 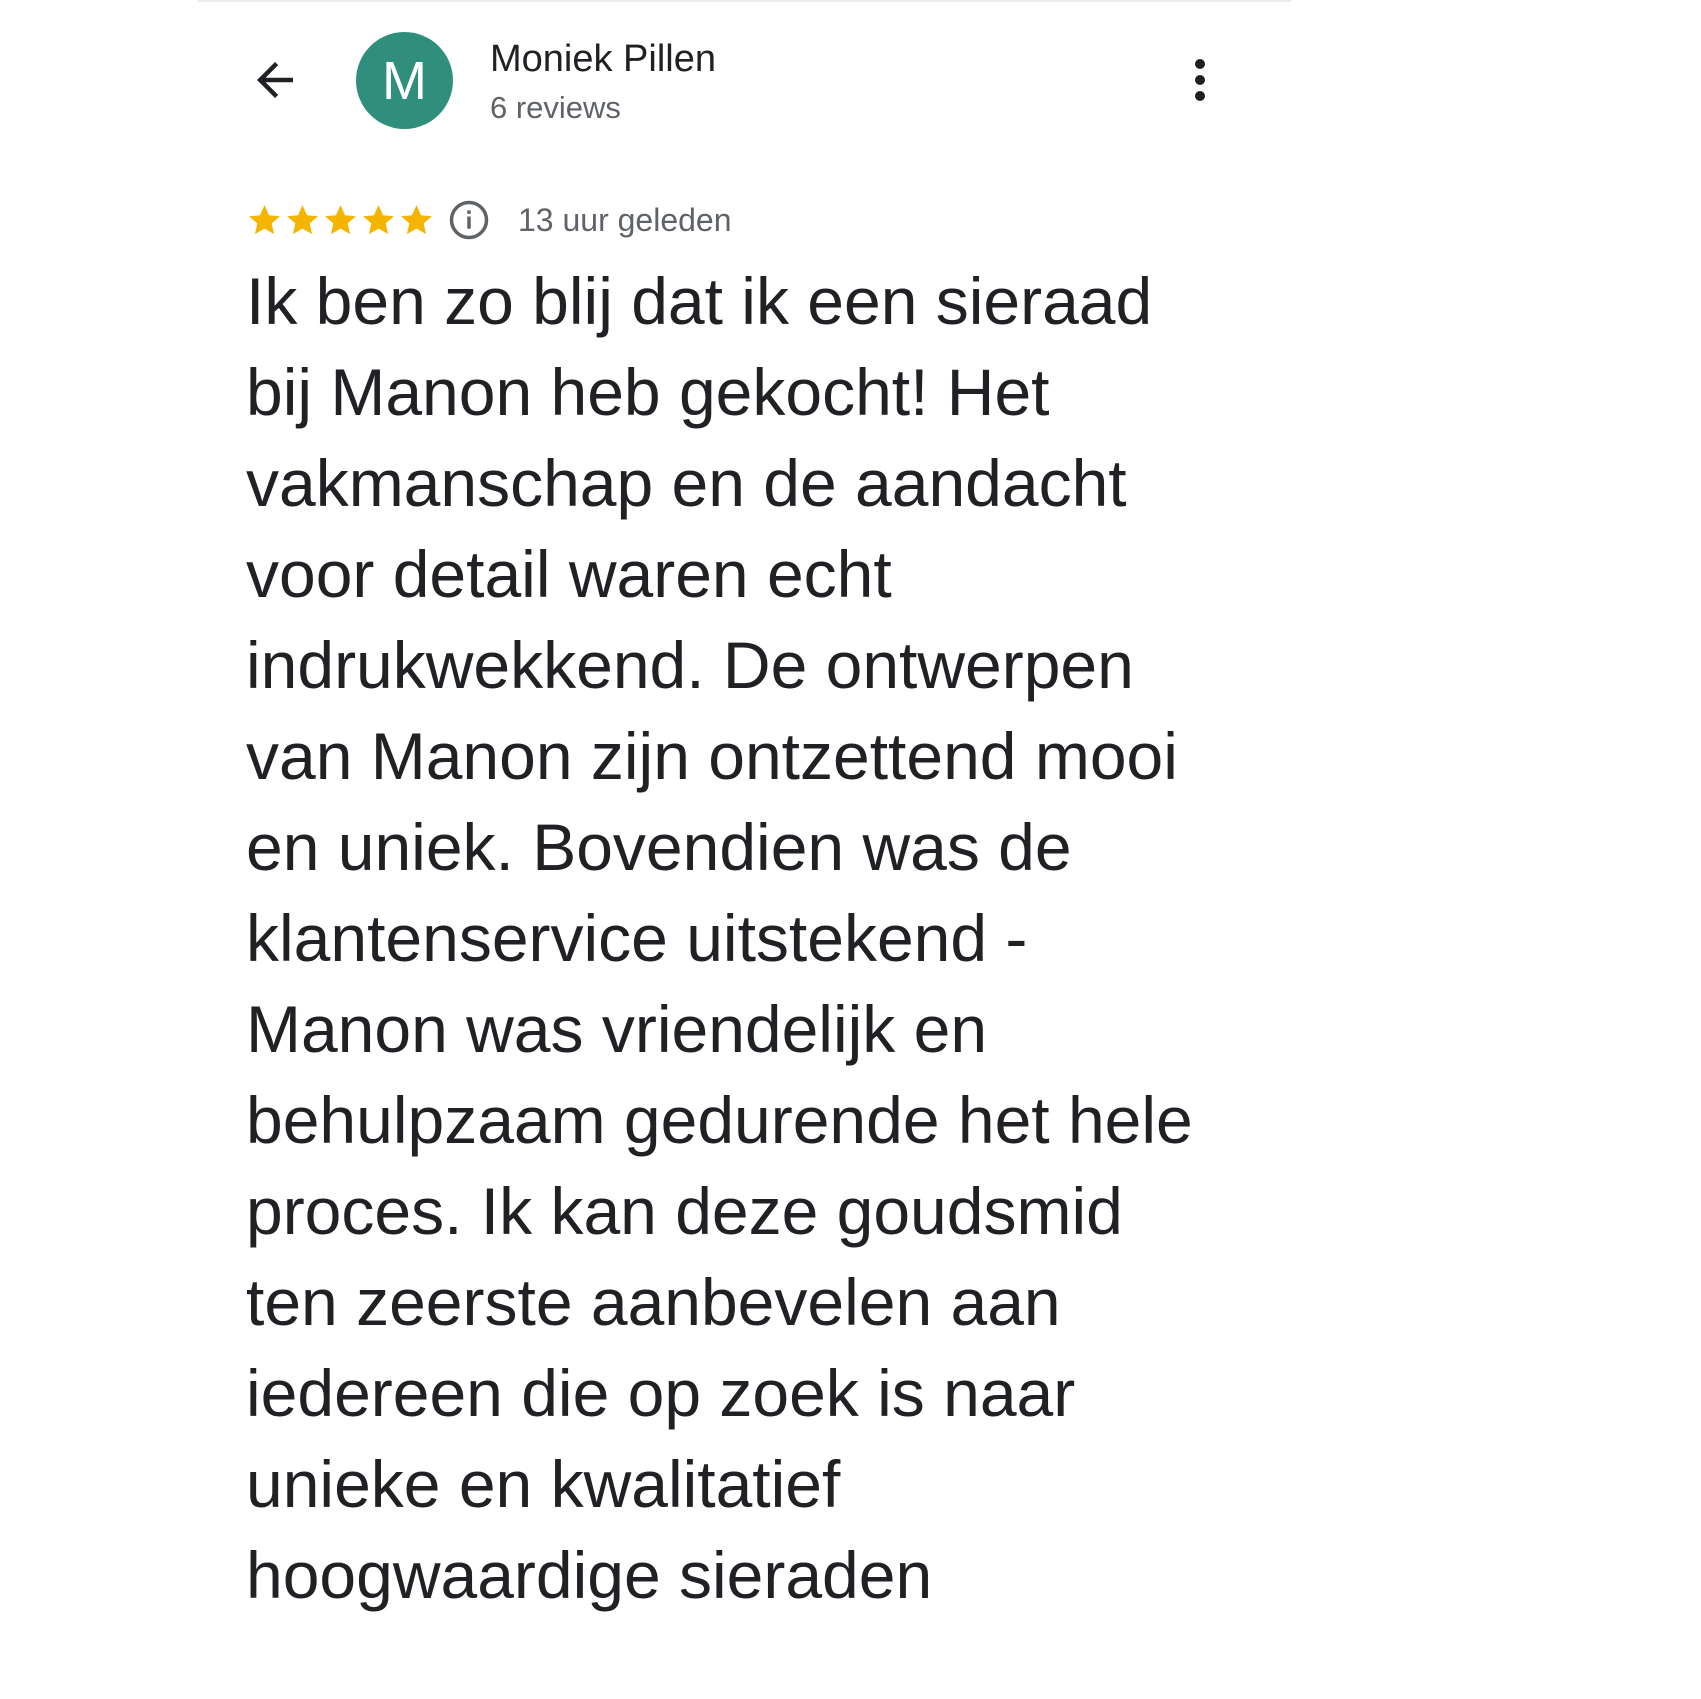 What do you see at coordinates (712, 756) in the screenshot?
I see `review-text-line: van Manon zijn ontzettend mooi` at bounding box center [712, 756].